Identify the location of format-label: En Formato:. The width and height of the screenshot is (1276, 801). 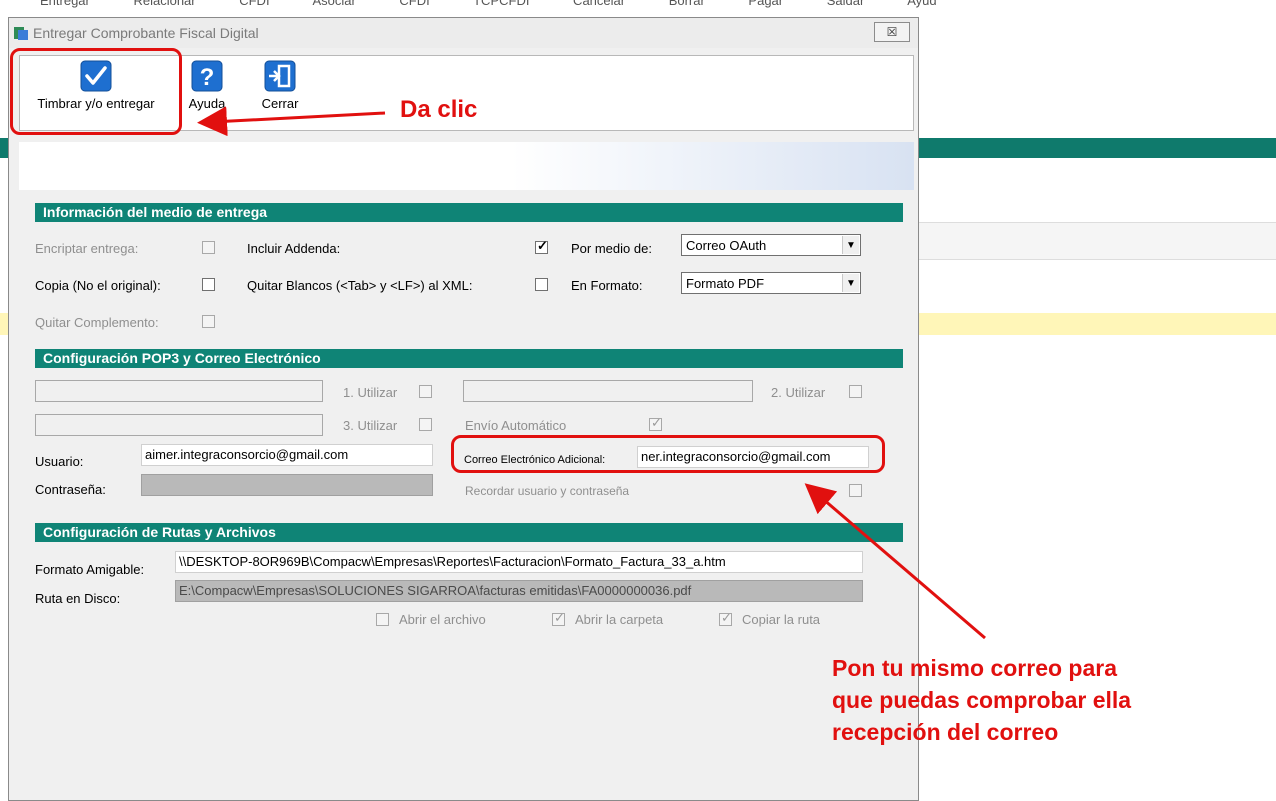
(607, 285).